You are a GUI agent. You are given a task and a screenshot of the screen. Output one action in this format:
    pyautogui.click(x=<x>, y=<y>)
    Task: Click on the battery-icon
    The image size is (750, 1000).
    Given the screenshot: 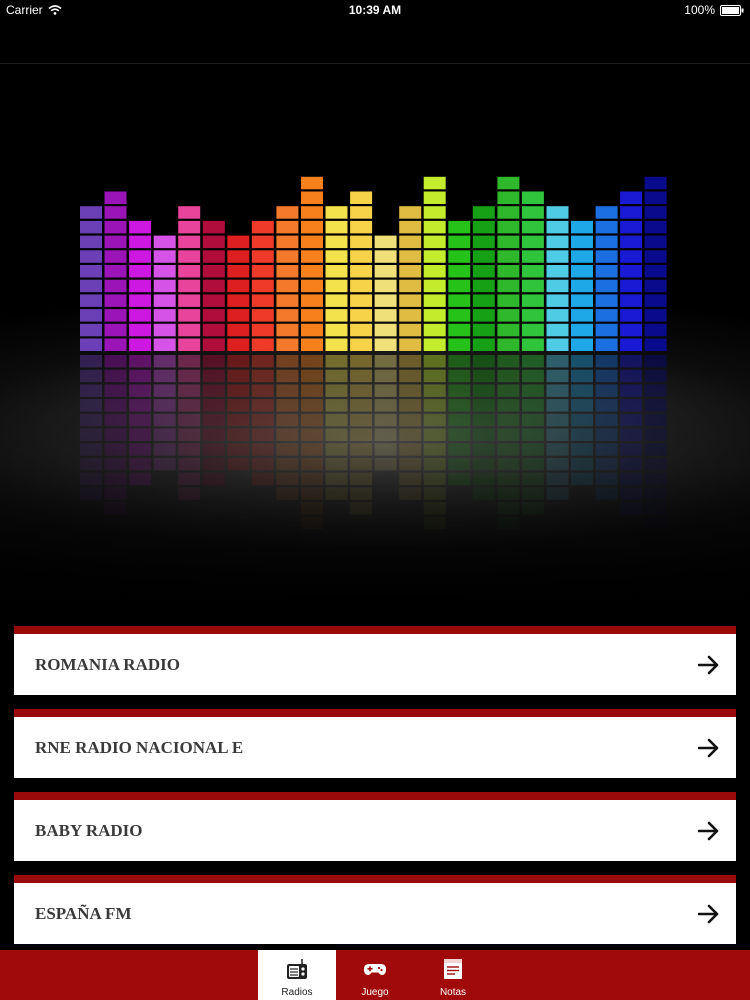 What is the action you would take?
    pyautogui.click(x=732, y=10)
    